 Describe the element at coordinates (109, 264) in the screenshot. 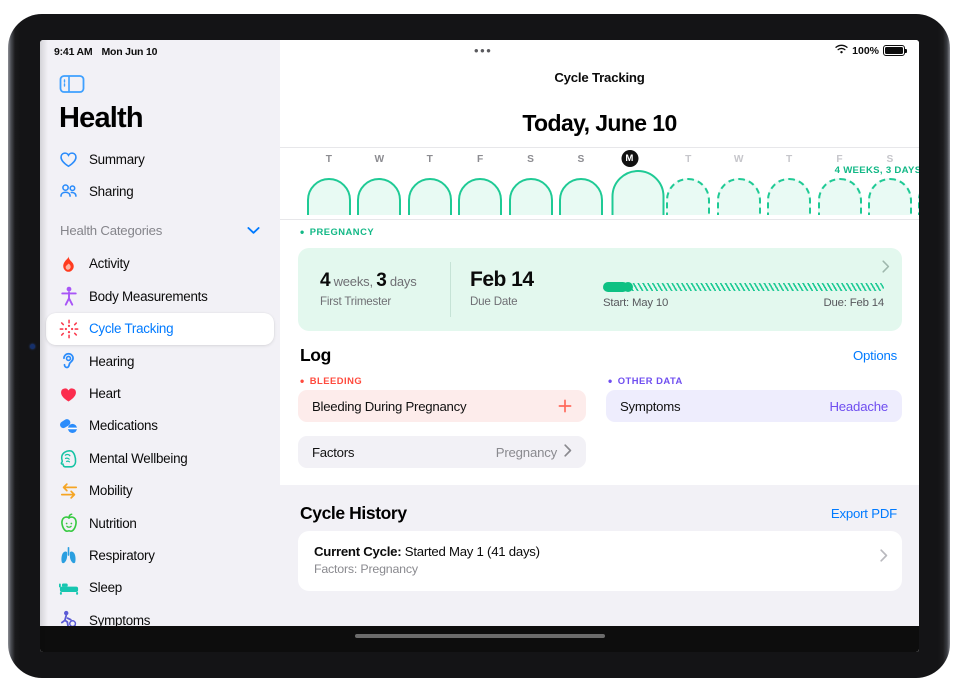

I see `sidebar-item-label: Activity` at that location.